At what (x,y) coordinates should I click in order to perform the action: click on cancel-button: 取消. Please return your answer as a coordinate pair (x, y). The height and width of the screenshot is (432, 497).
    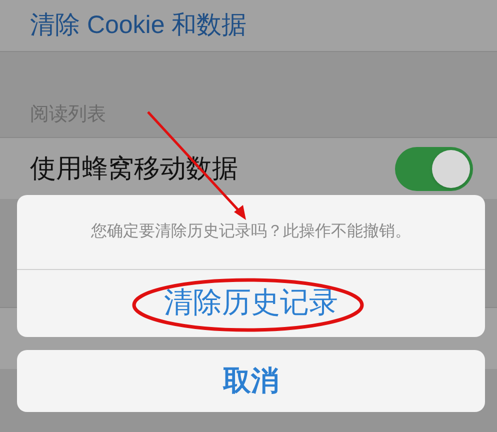
    Looking at the image, I should click on (251, 381).